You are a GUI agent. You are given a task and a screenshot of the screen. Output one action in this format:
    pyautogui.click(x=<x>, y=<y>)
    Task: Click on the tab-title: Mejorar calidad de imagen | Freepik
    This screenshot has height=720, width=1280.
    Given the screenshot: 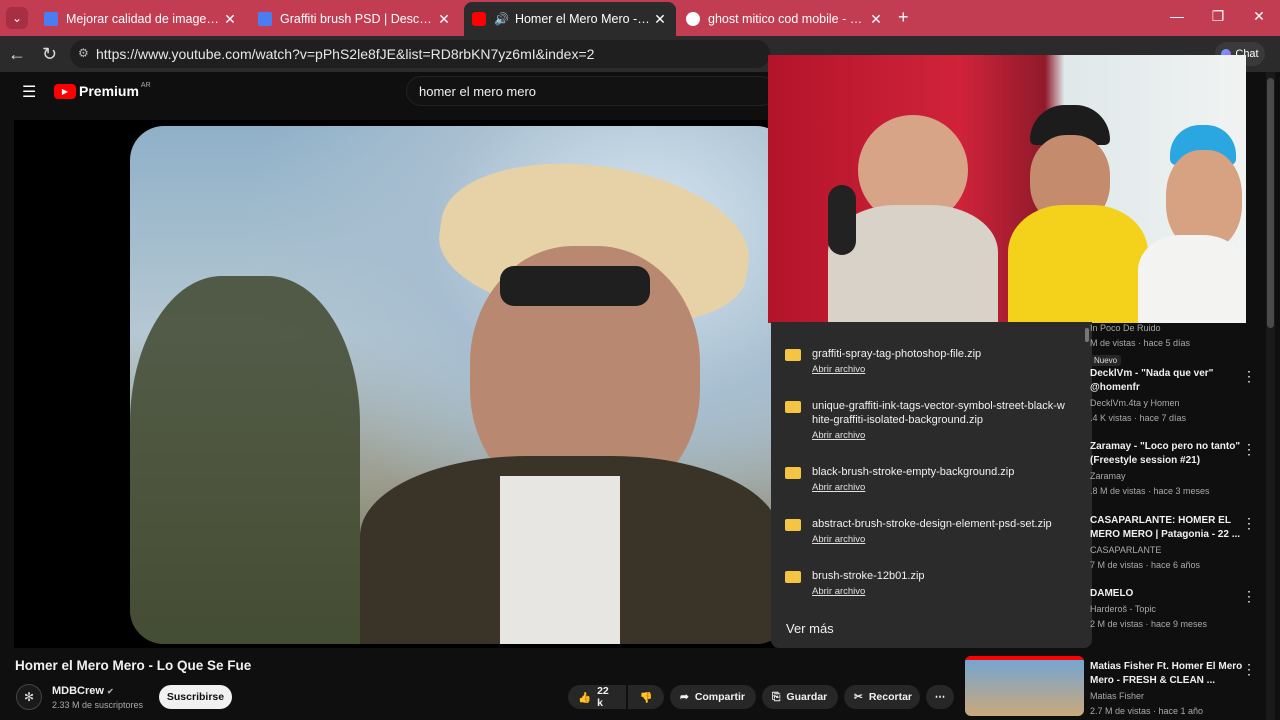 What is the action you would take?
    pyautogui.click(x=144, y=19)
    